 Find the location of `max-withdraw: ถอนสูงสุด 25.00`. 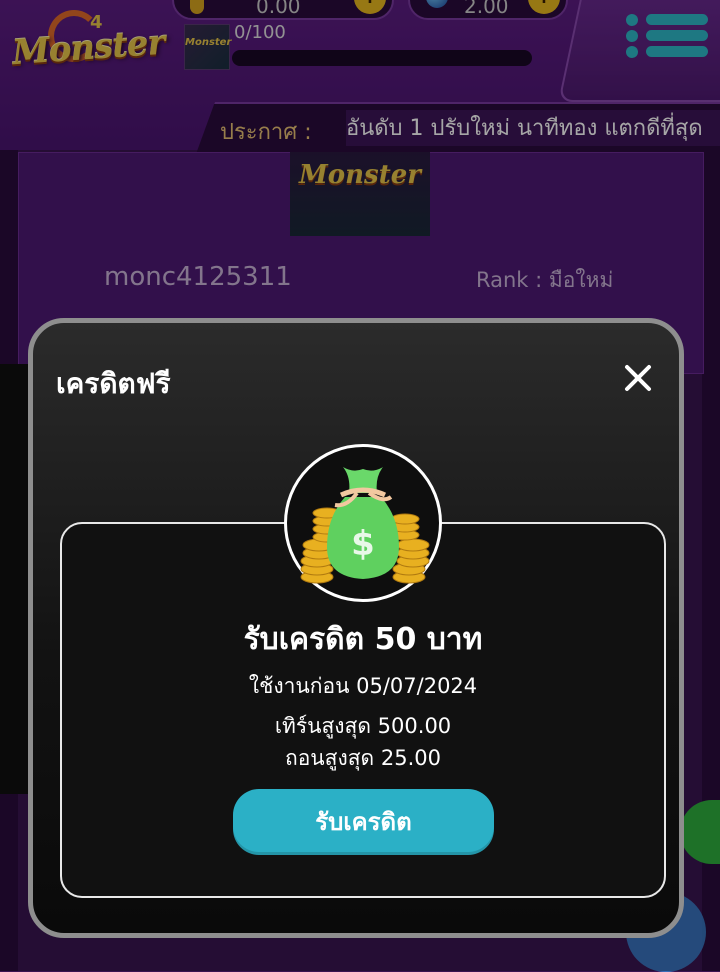

max-withdraw: ถอนสูงสุด 25.00 is located at coordinates (362, 758).